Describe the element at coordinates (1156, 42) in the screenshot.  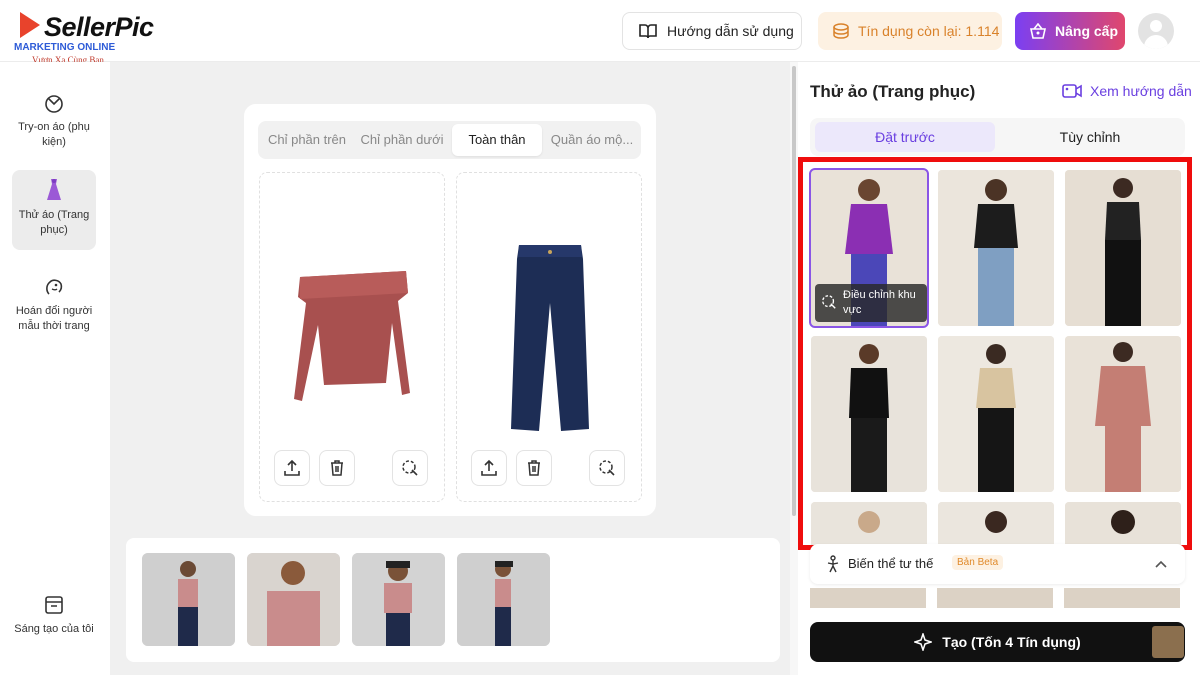
I see `avatar-body` at that location.